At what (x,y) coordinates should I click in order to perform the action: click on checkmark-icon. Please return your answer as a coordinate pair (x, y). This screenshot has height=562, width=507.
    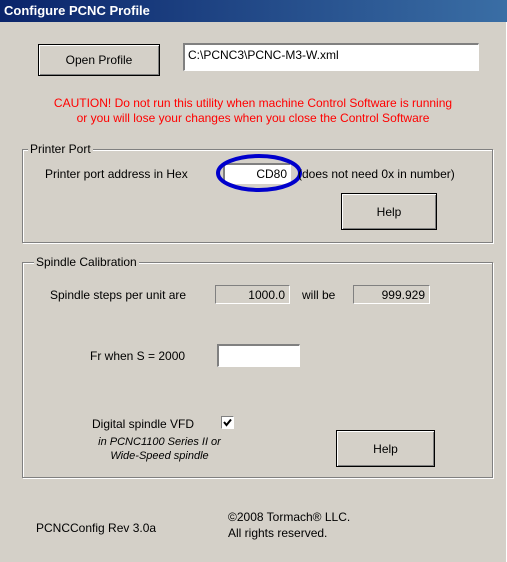
    Looking at the image, I should click on (227, 422).